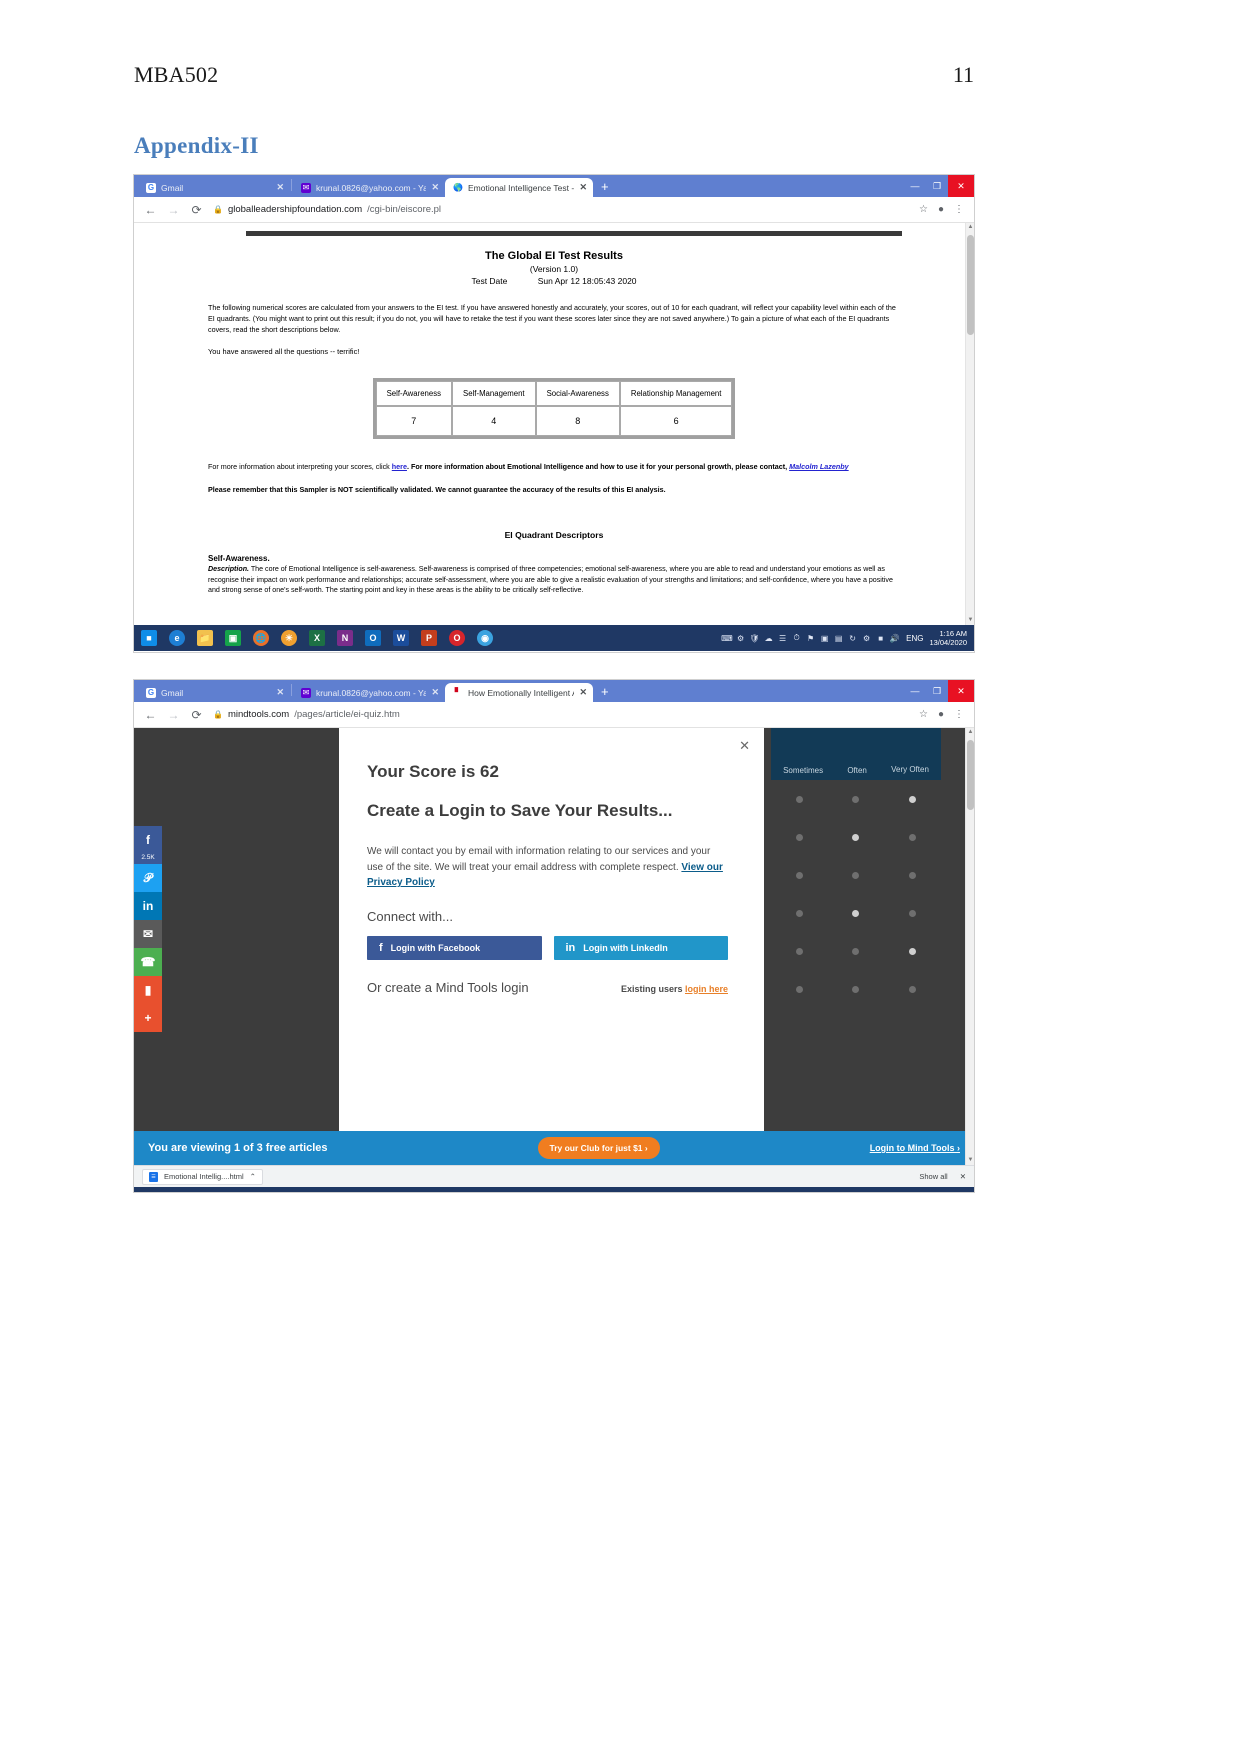 The image size is (1241, 1754). Describe the element at coordinates (959, 714) in the screenshot. I see `menu-kebab-icon: ⋮` at that location.